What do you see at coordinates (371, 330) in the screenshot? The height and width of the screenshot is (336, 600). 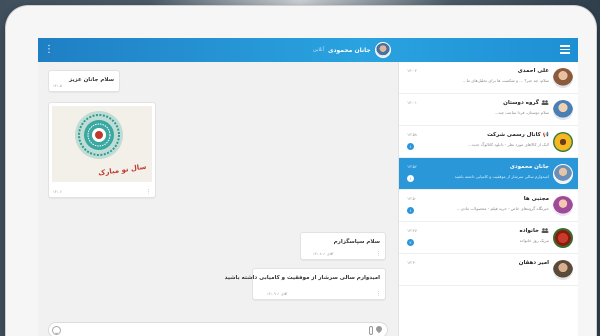 I see `attachment-icon` at bounding box center [371, 330].